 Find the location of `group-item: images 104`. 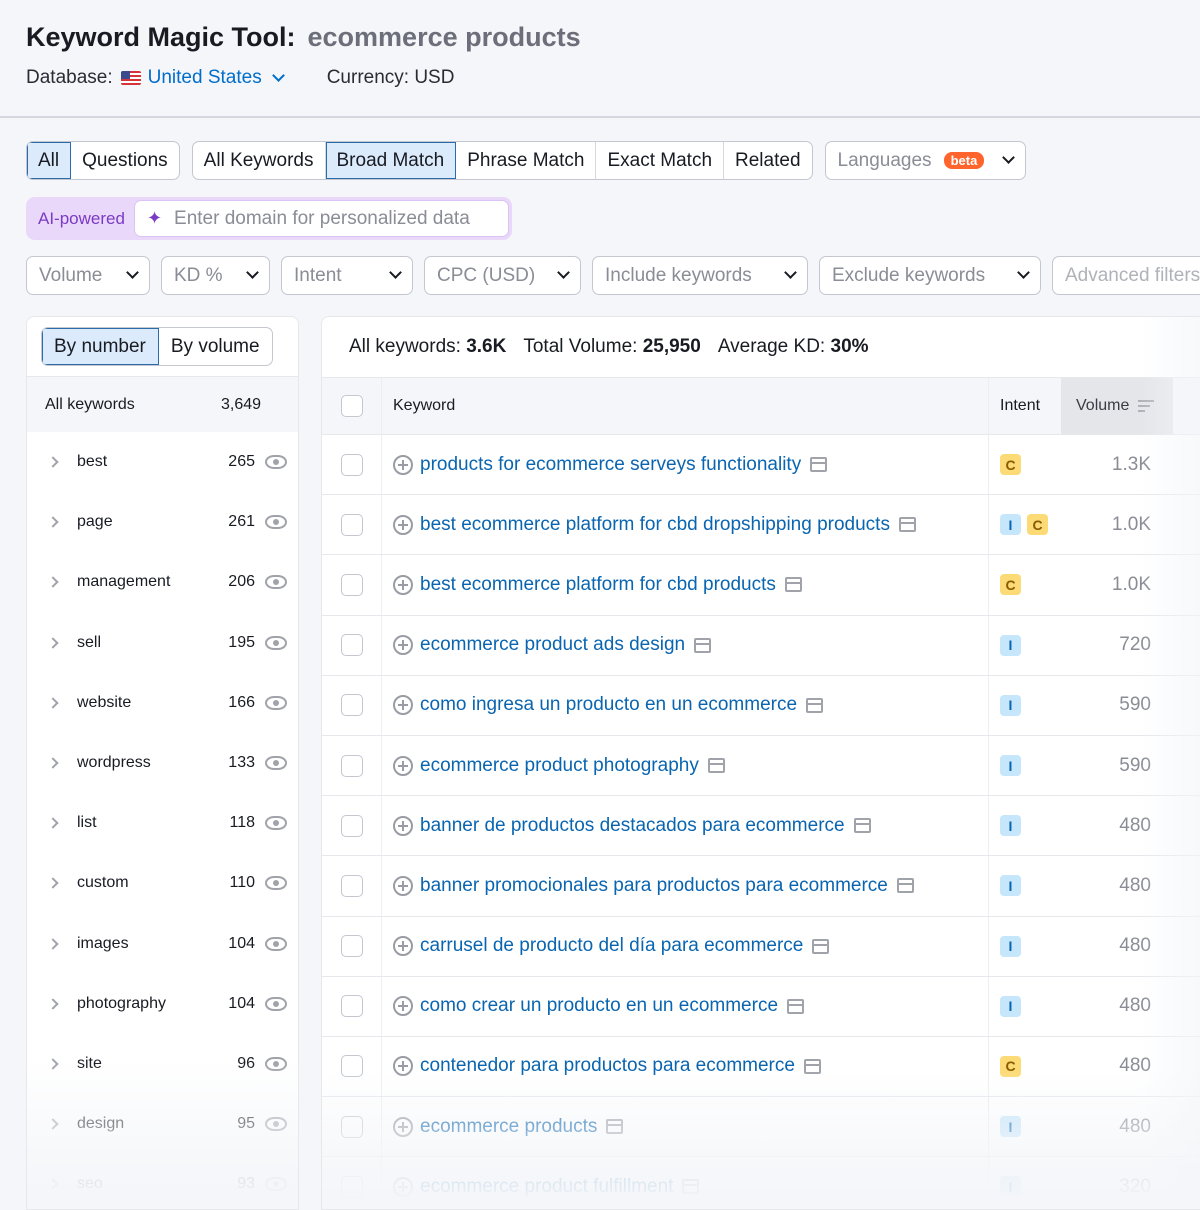

group-item: images 104 is located at coordinates (162, 944).